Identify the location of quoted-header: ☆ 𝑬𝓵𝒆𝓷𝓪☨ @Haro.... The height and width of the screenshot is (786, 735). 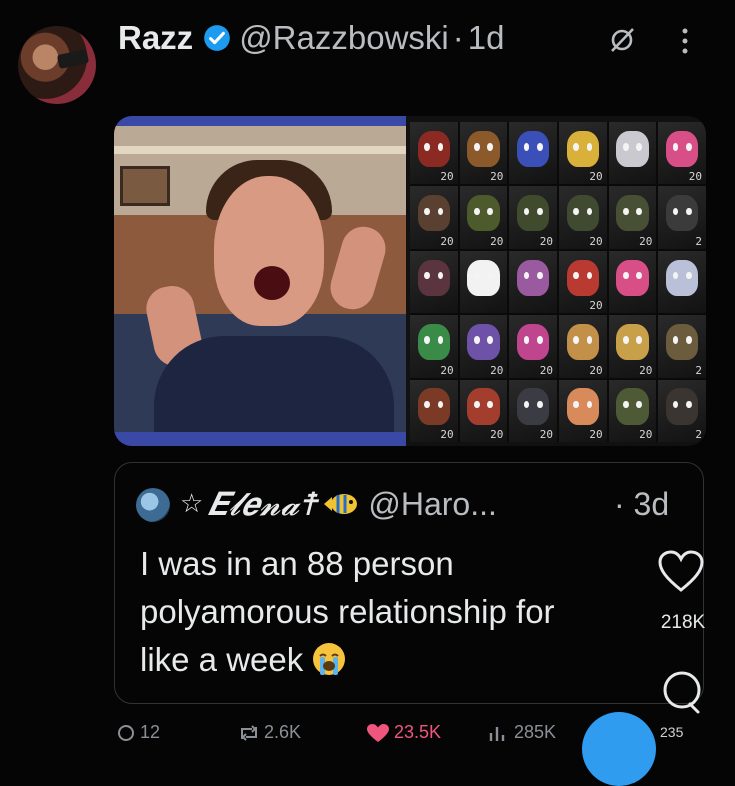
(338, 504).